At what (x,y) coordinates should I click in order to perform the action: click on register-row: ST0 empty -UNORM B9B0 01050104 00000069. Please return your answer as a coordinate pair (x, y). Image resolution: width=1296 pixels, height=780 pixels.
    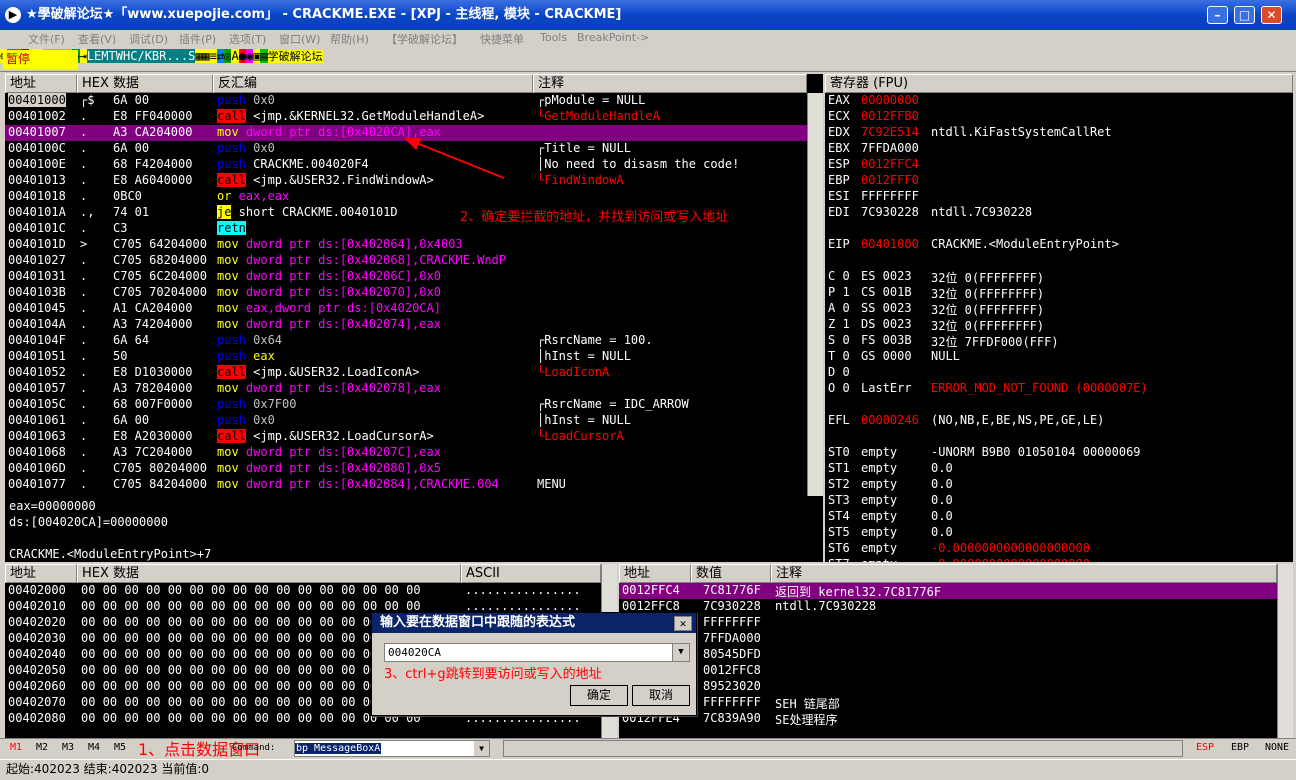
    Looking at the image, I should click on (1059, 453).